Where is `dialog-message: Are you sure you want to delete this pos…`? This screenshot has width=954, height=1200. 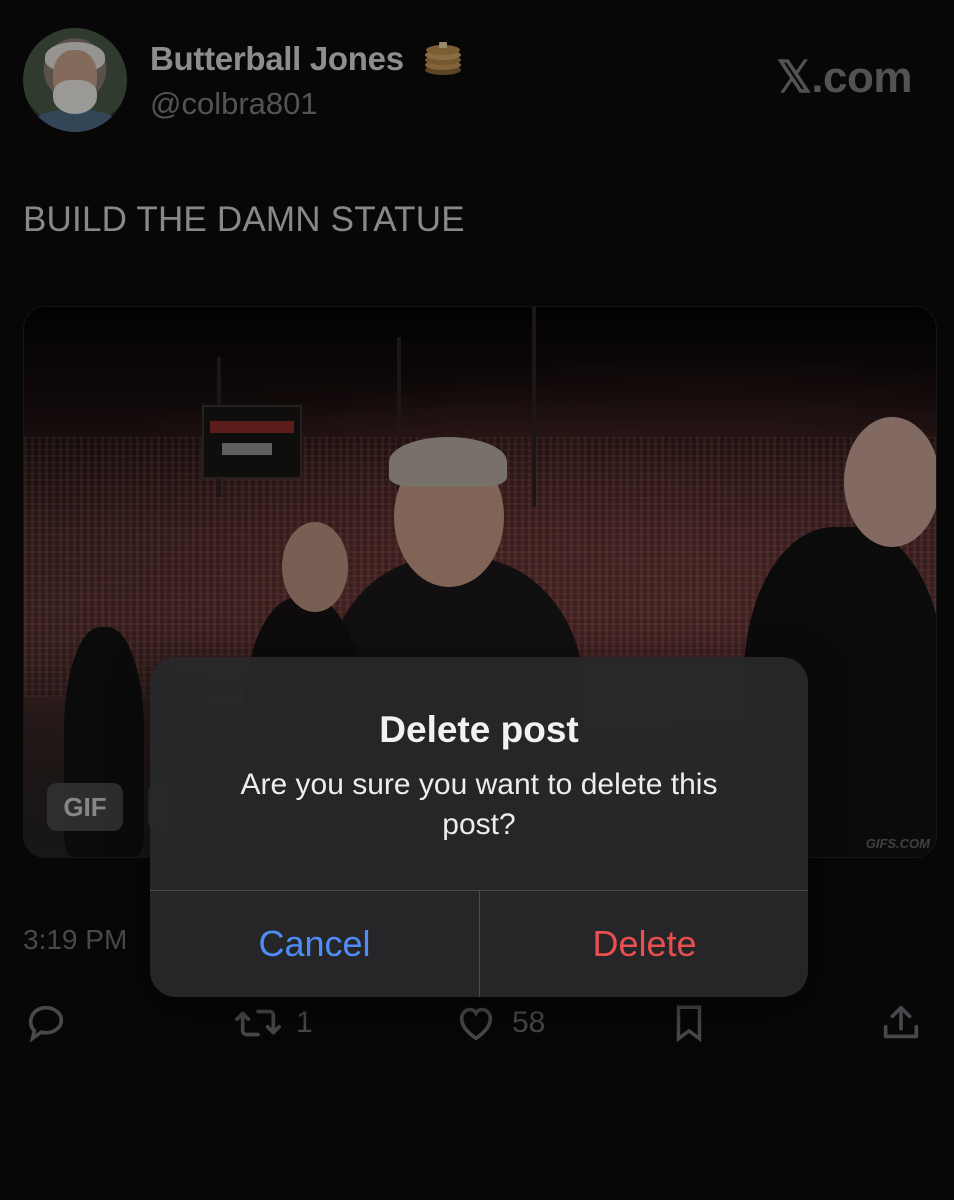 dialog-message: Are you sure you want to delete this pos… is located at coordinates (479, 804).